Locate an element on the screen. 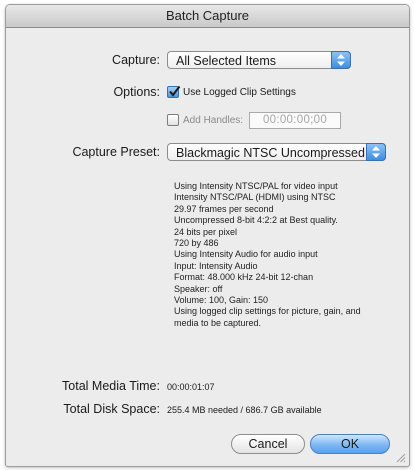 This screenshot has height=470, width=414. description-line: 24 bits per pixel is located at coordinates (206, 231).